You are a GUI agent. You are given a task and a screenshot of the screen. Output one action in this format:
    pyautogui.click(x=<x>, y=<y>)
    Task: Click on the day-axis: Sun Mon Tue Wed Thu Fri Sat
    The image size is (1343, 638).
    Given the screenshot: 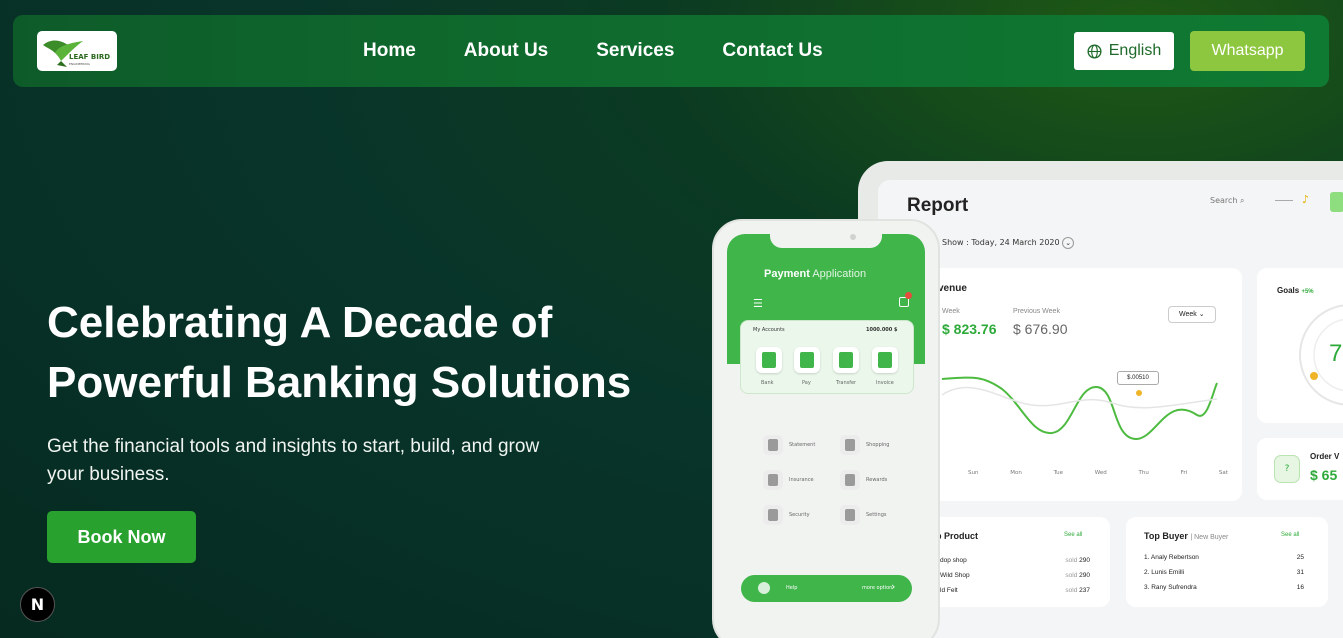 What is the action you would take?
    pyautogui.click(x=1098, y=473)
    